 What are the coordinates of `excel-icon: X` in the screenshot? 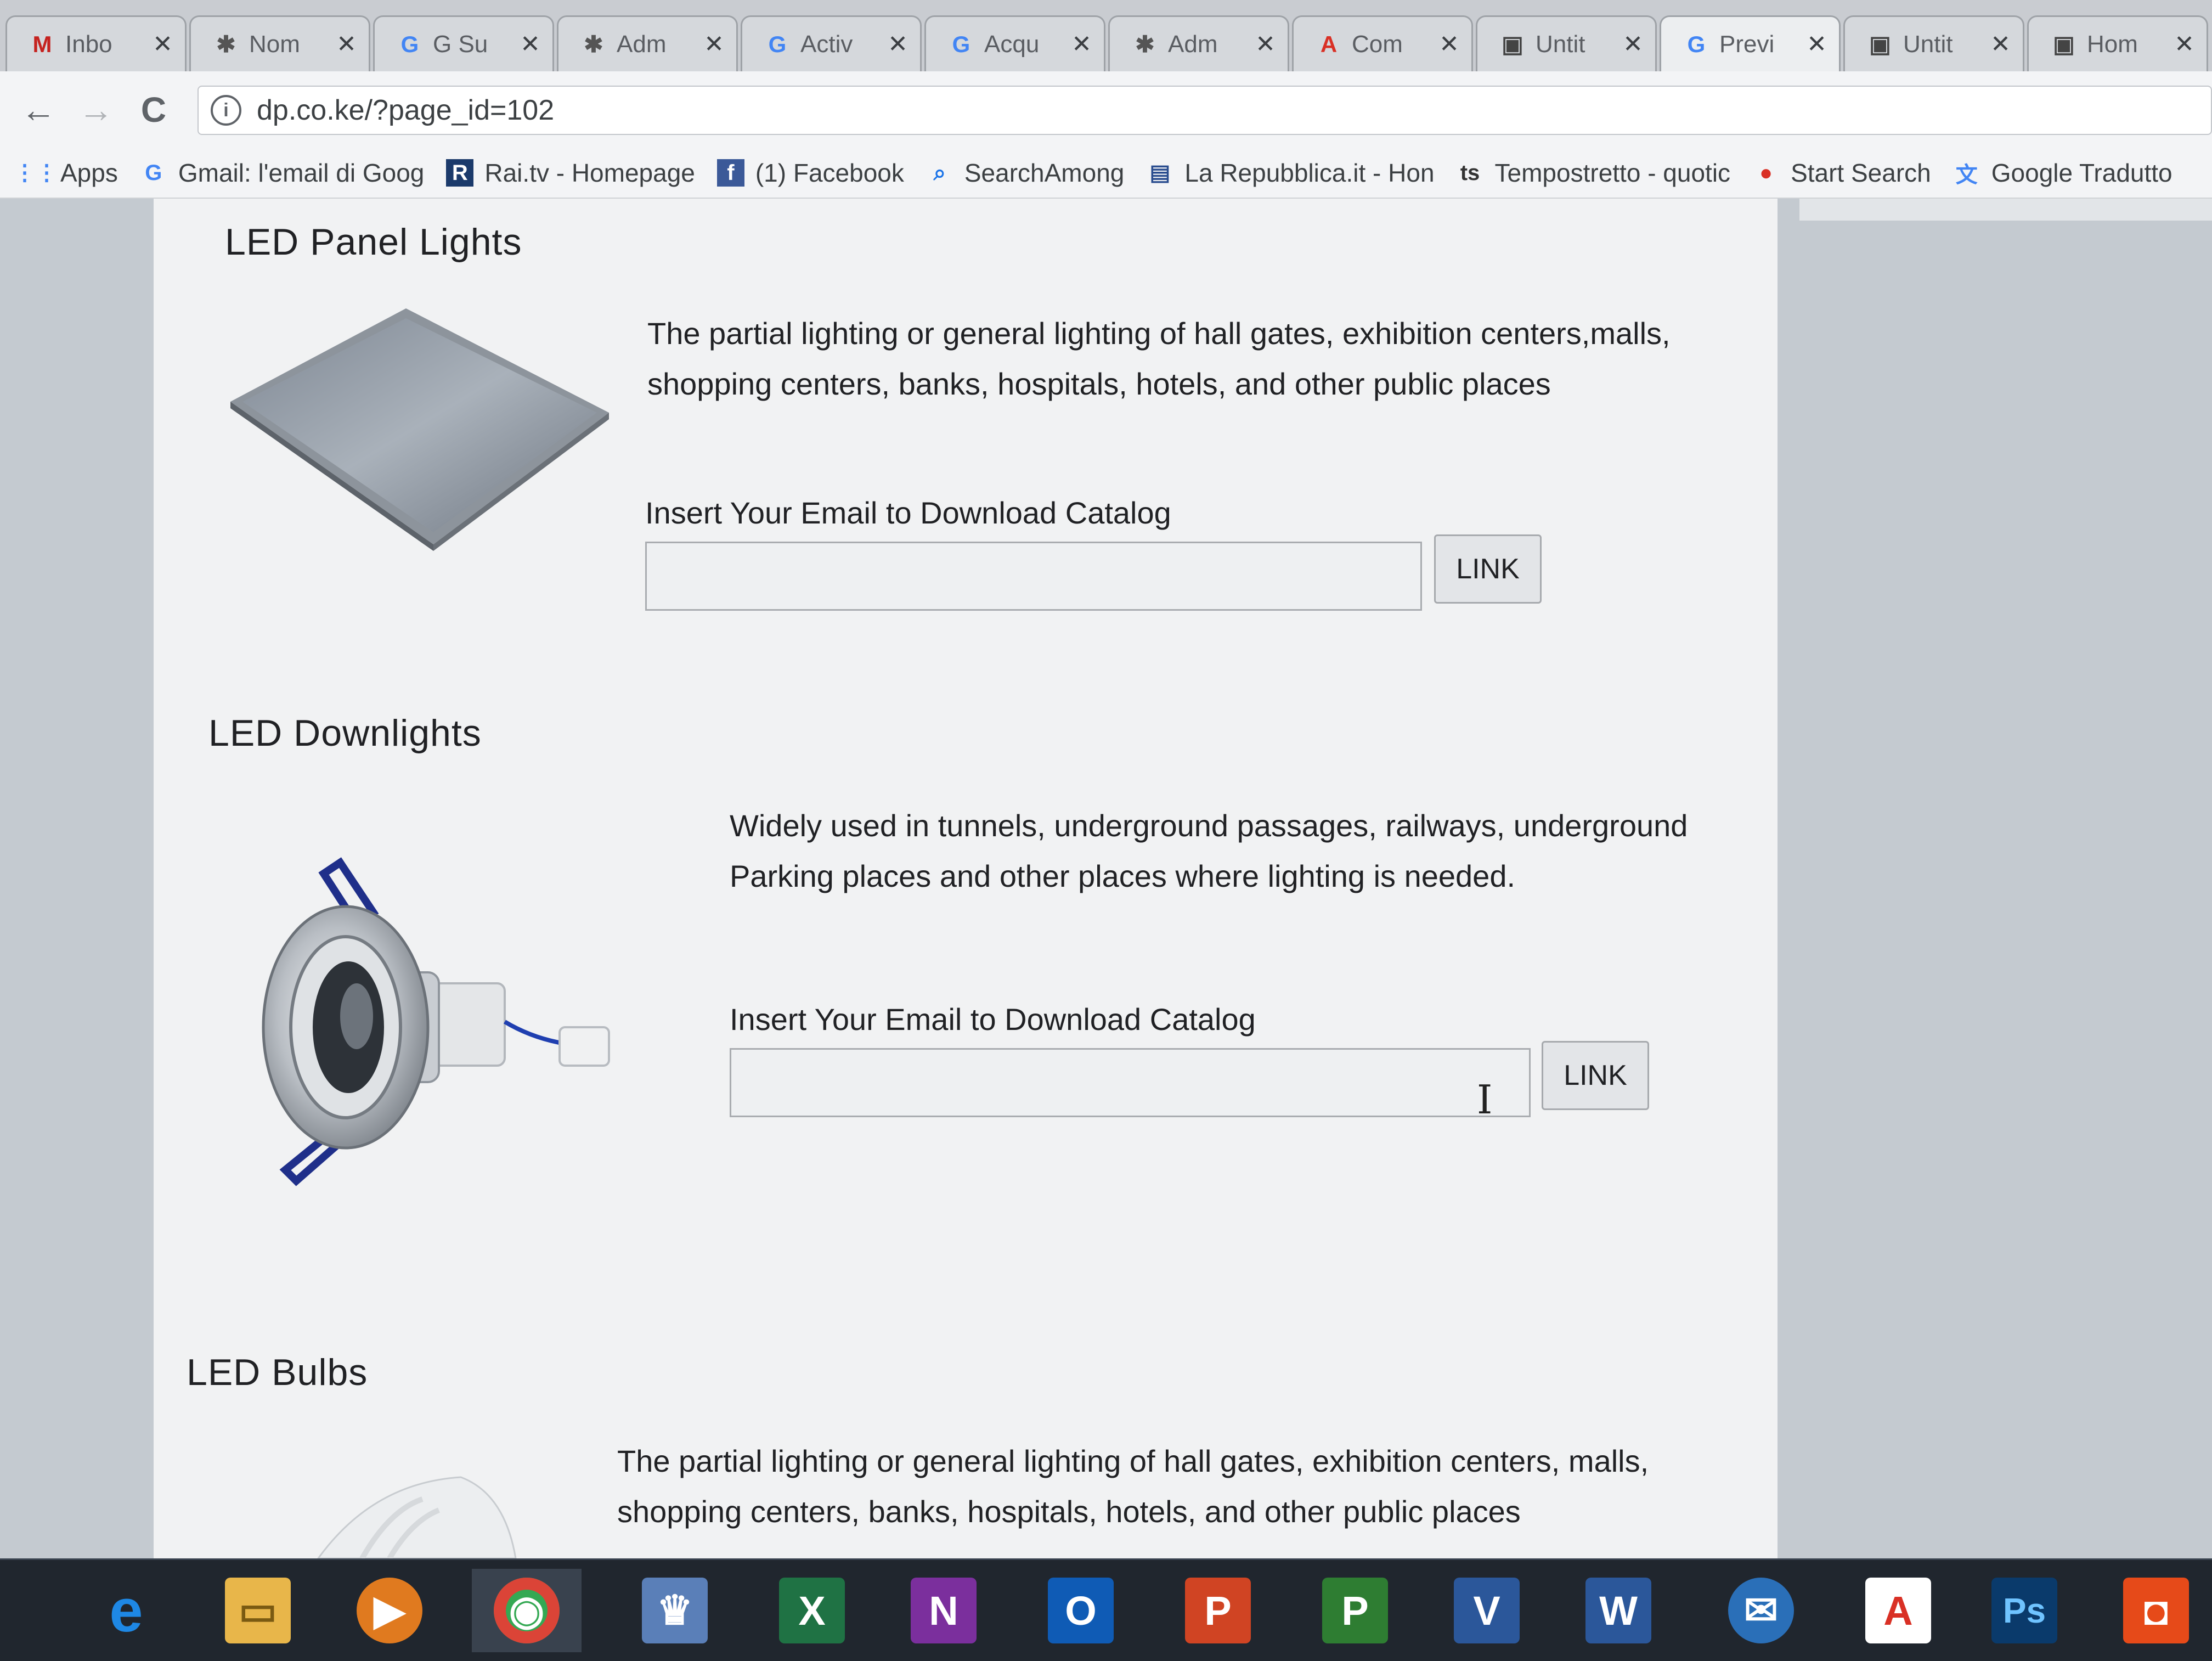 It's located at (812, 1610).